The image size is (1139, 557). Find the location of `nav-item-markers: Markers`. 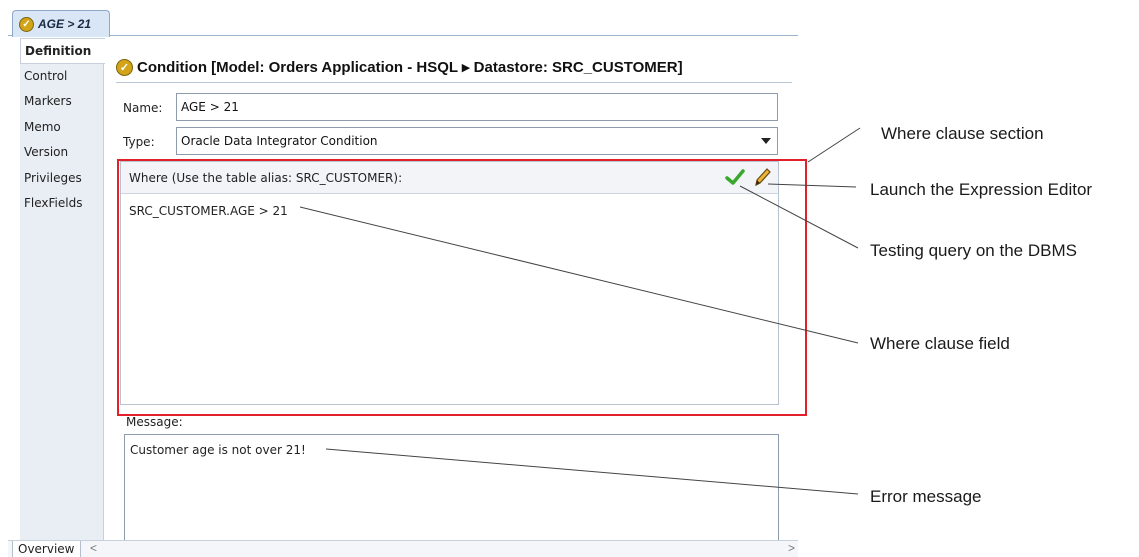

nav-item-markers: Markers is located at coordinates (61, 102).